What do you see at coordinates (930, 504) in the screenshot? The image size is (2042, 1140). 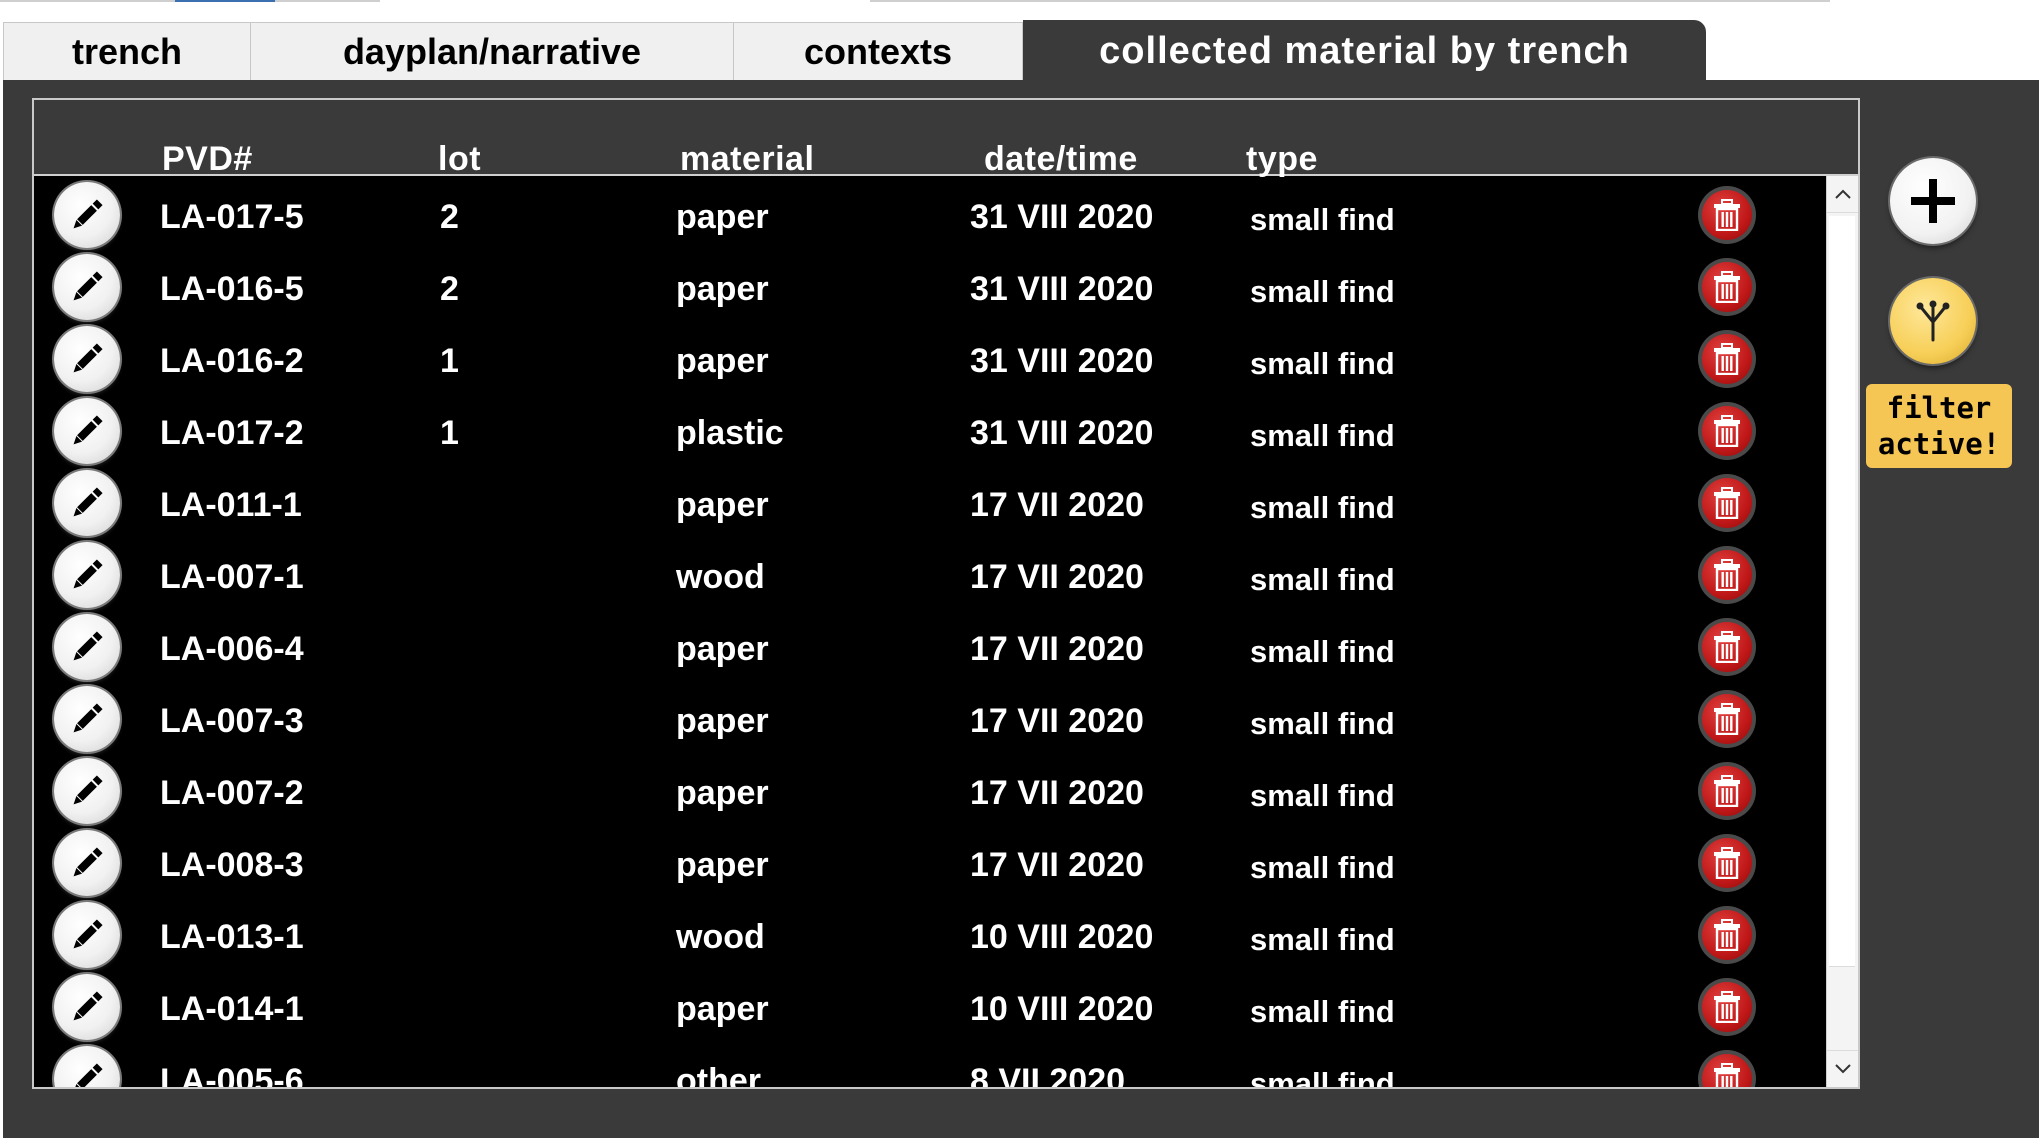 I see `table-row: LA-011-1 paper 17 VII 2020 small find` at bounding box center [930, 504].